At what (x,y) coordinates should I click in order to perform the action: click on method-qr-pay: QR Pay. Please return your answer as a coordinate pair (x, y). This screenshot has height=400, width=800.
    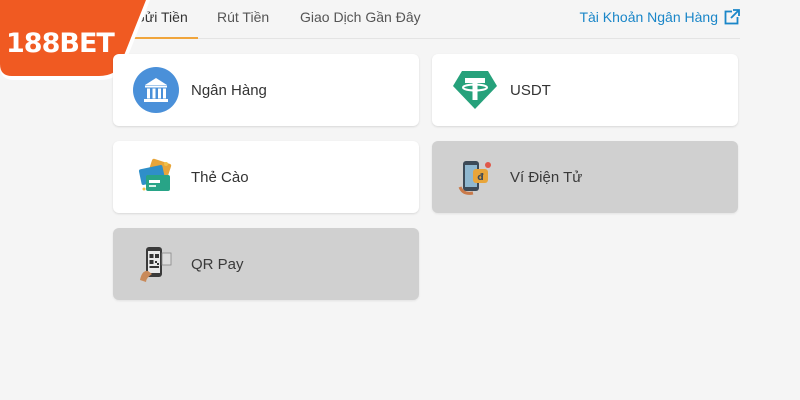
    Looking at the image, I should click on (266, 264).